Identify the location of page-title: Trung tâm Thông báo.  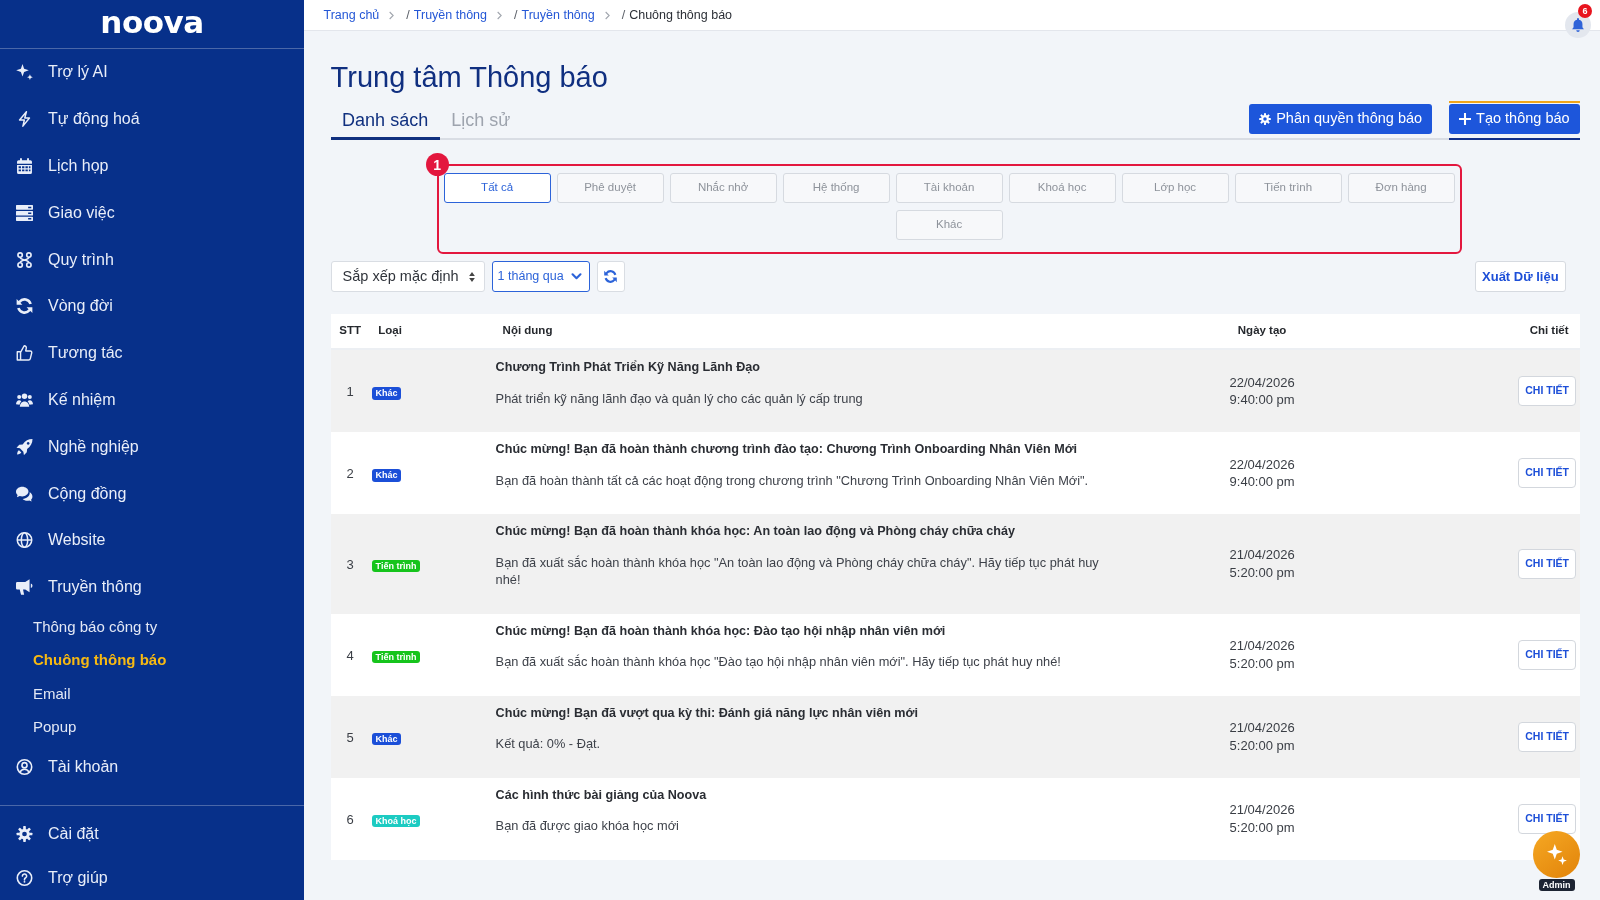
(469, 77).